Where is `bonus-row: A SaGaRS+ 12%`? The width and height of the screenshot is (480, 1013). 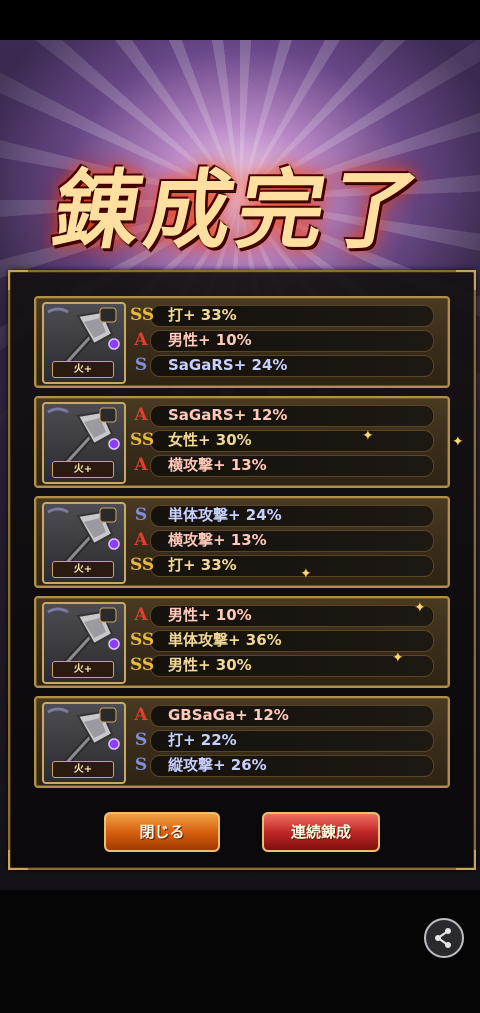
bonus-row: A SaGaRS+ 12% is located at coordinates (283, 414).